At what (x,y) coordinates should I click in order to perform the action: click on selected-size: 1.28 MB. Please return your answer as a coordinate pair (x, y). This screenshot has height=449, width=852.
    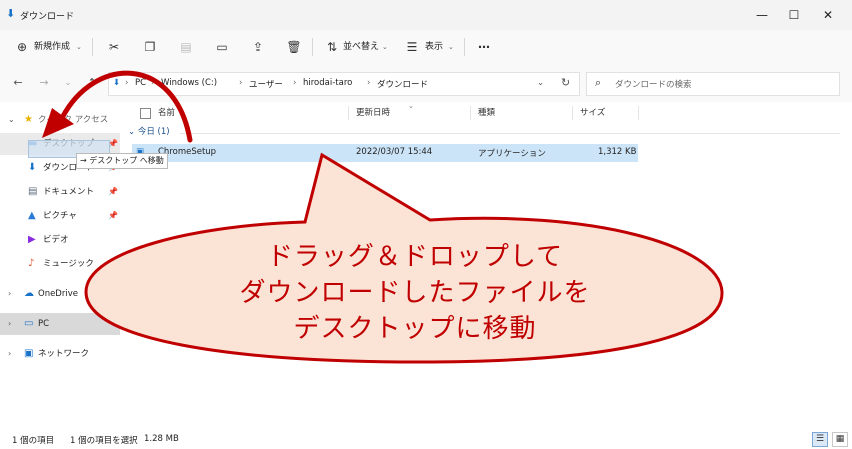
    Looking at the image, I should click on (161, 439).